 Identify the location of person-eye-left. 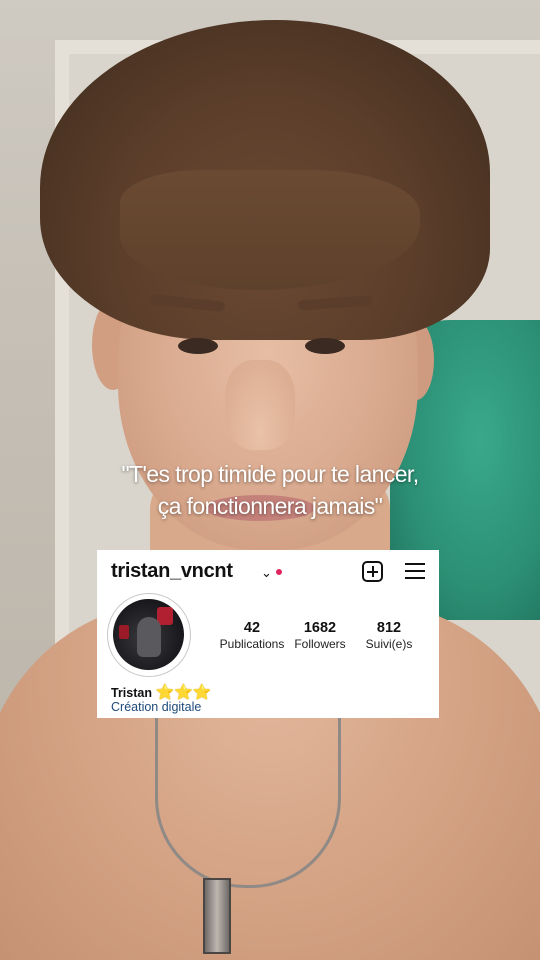
(198, 346).